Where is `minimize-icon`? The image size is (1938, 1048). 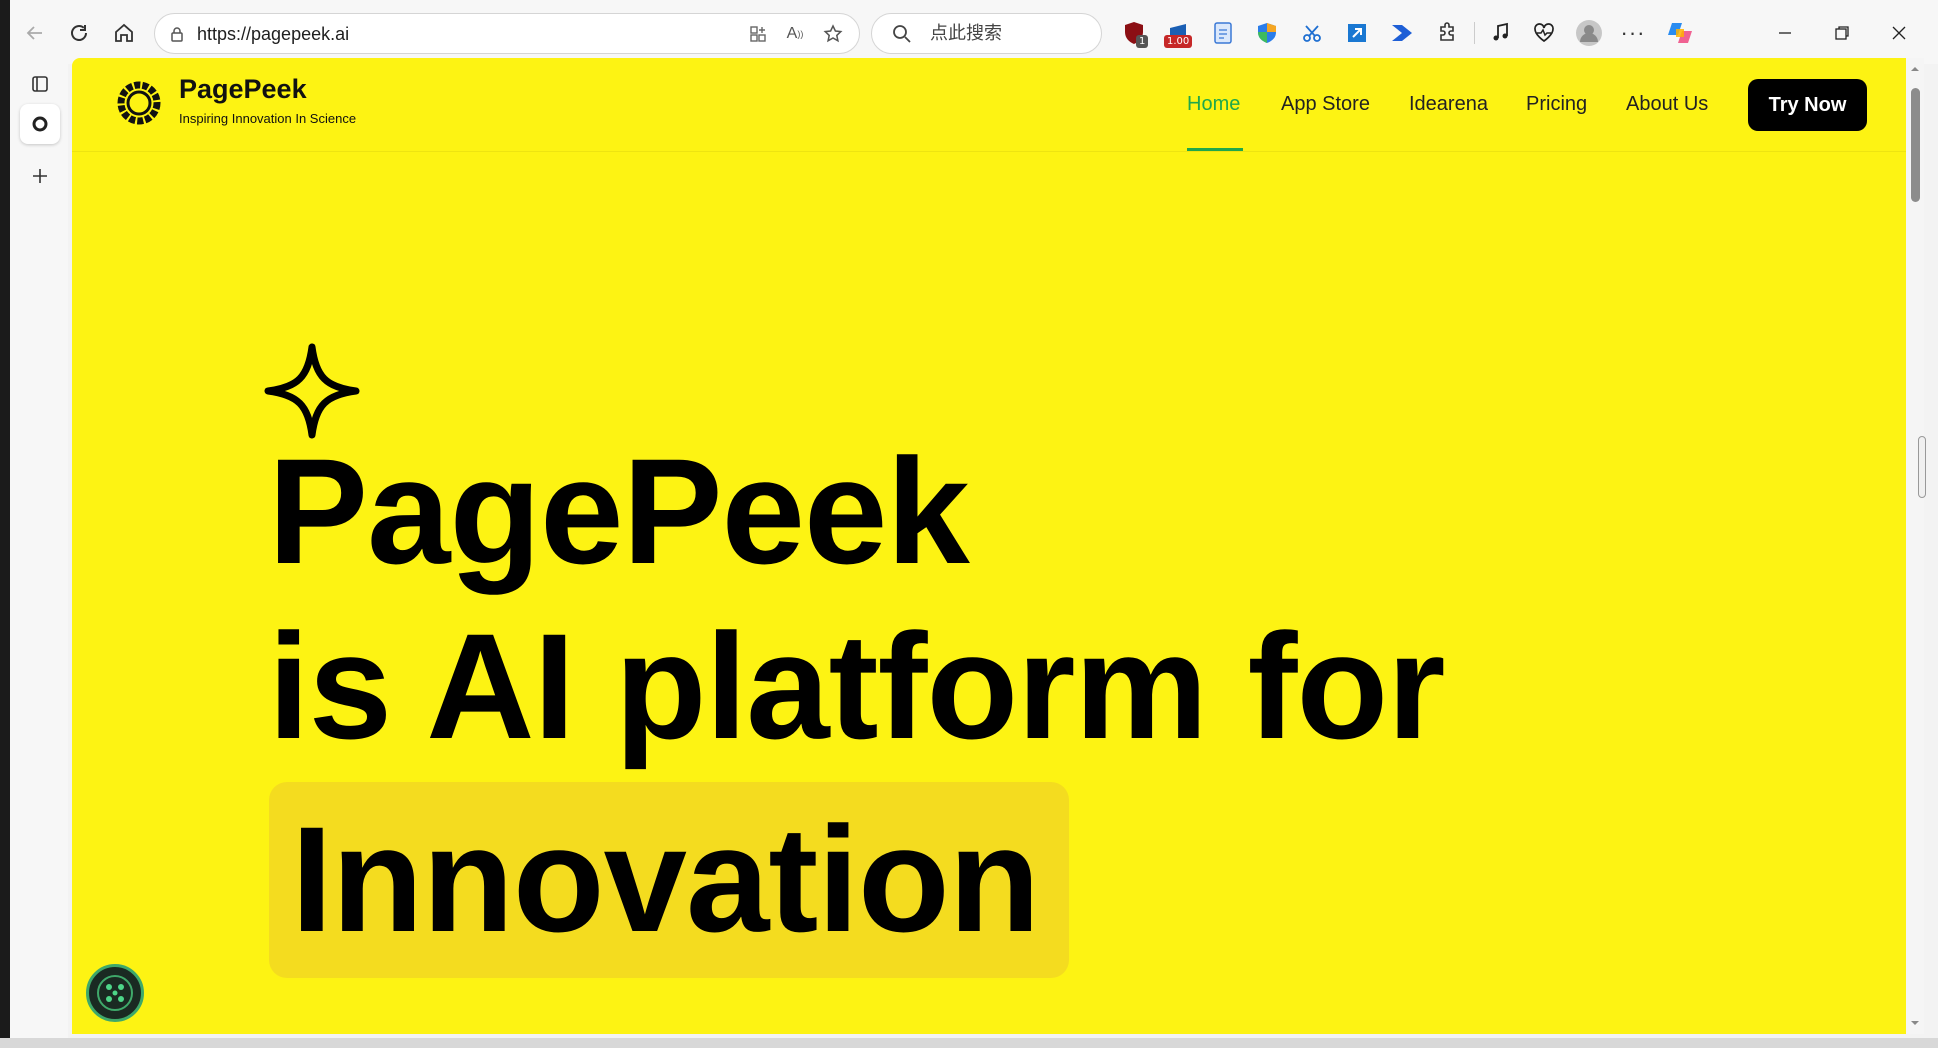 minimize-icon is located at coordinates (1785, 33).